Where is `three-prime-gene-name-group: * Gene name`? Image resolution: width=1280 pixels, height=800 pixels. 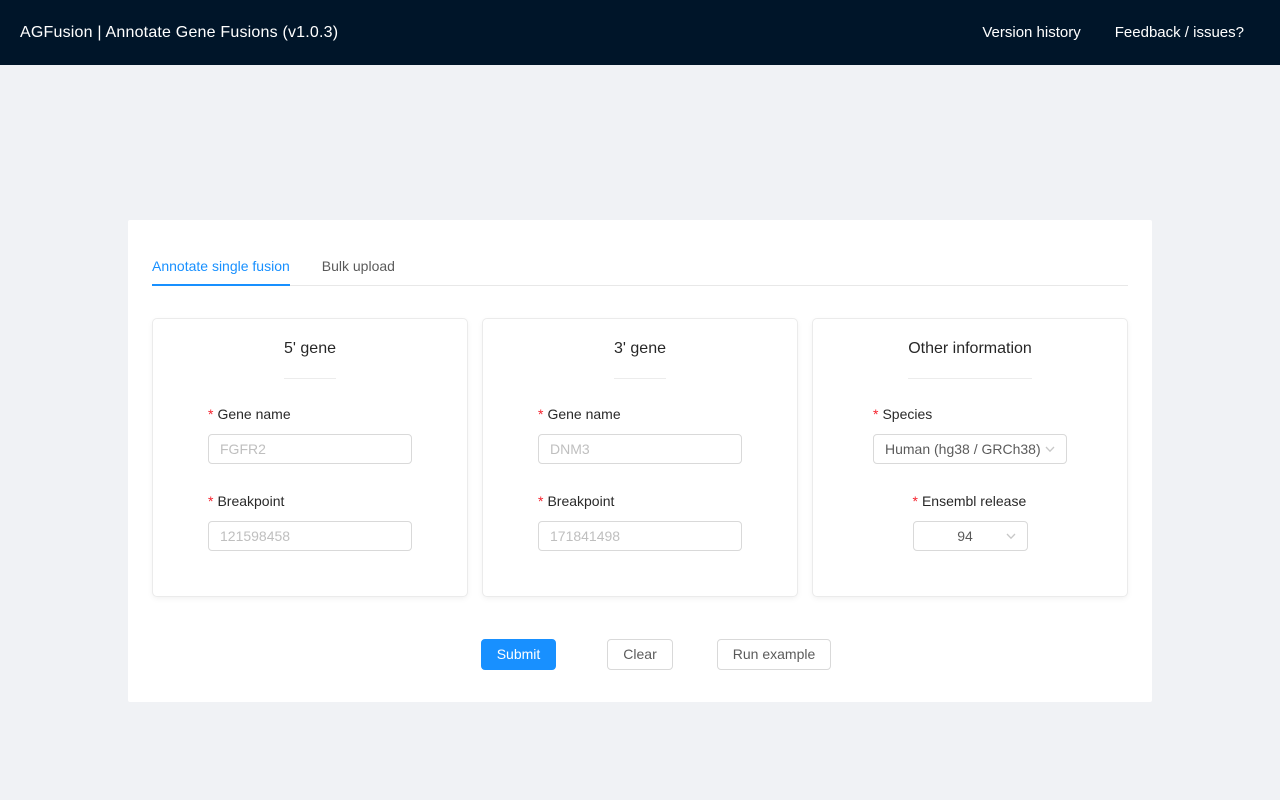 three-prime-gene-name-group: * Gene name is located at coordinates (640, 435).